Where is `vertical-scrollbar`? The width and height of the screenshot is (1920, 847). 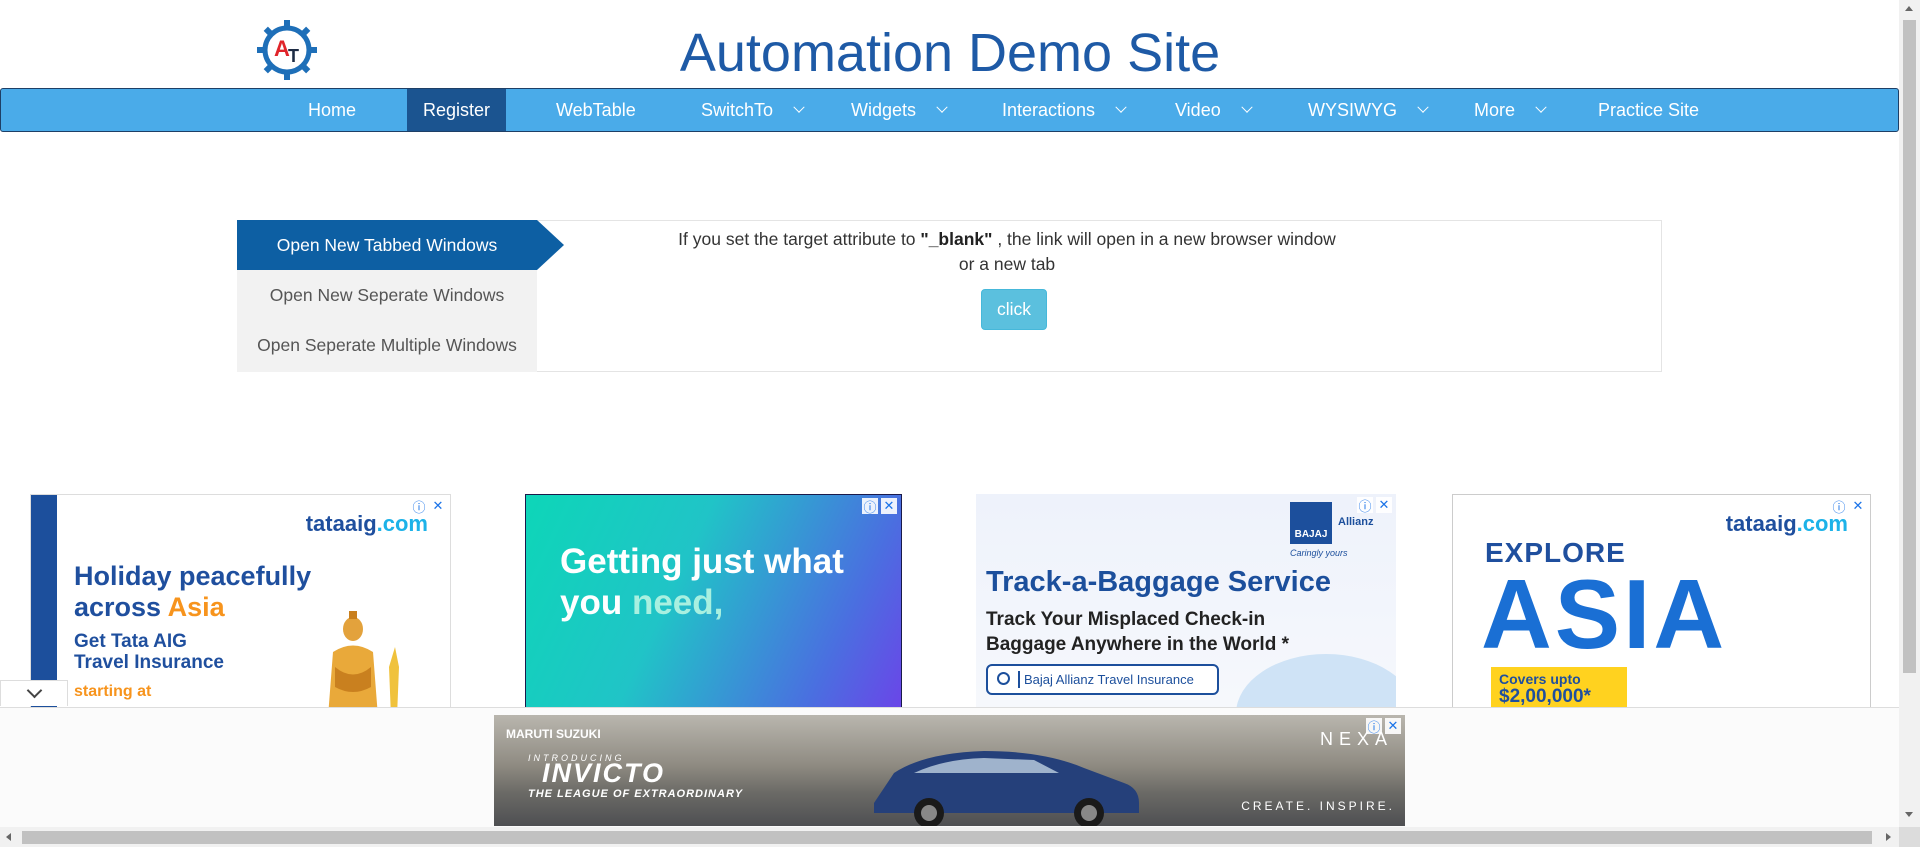 vertical-scrollbar is located at coordinates (1909, 413).